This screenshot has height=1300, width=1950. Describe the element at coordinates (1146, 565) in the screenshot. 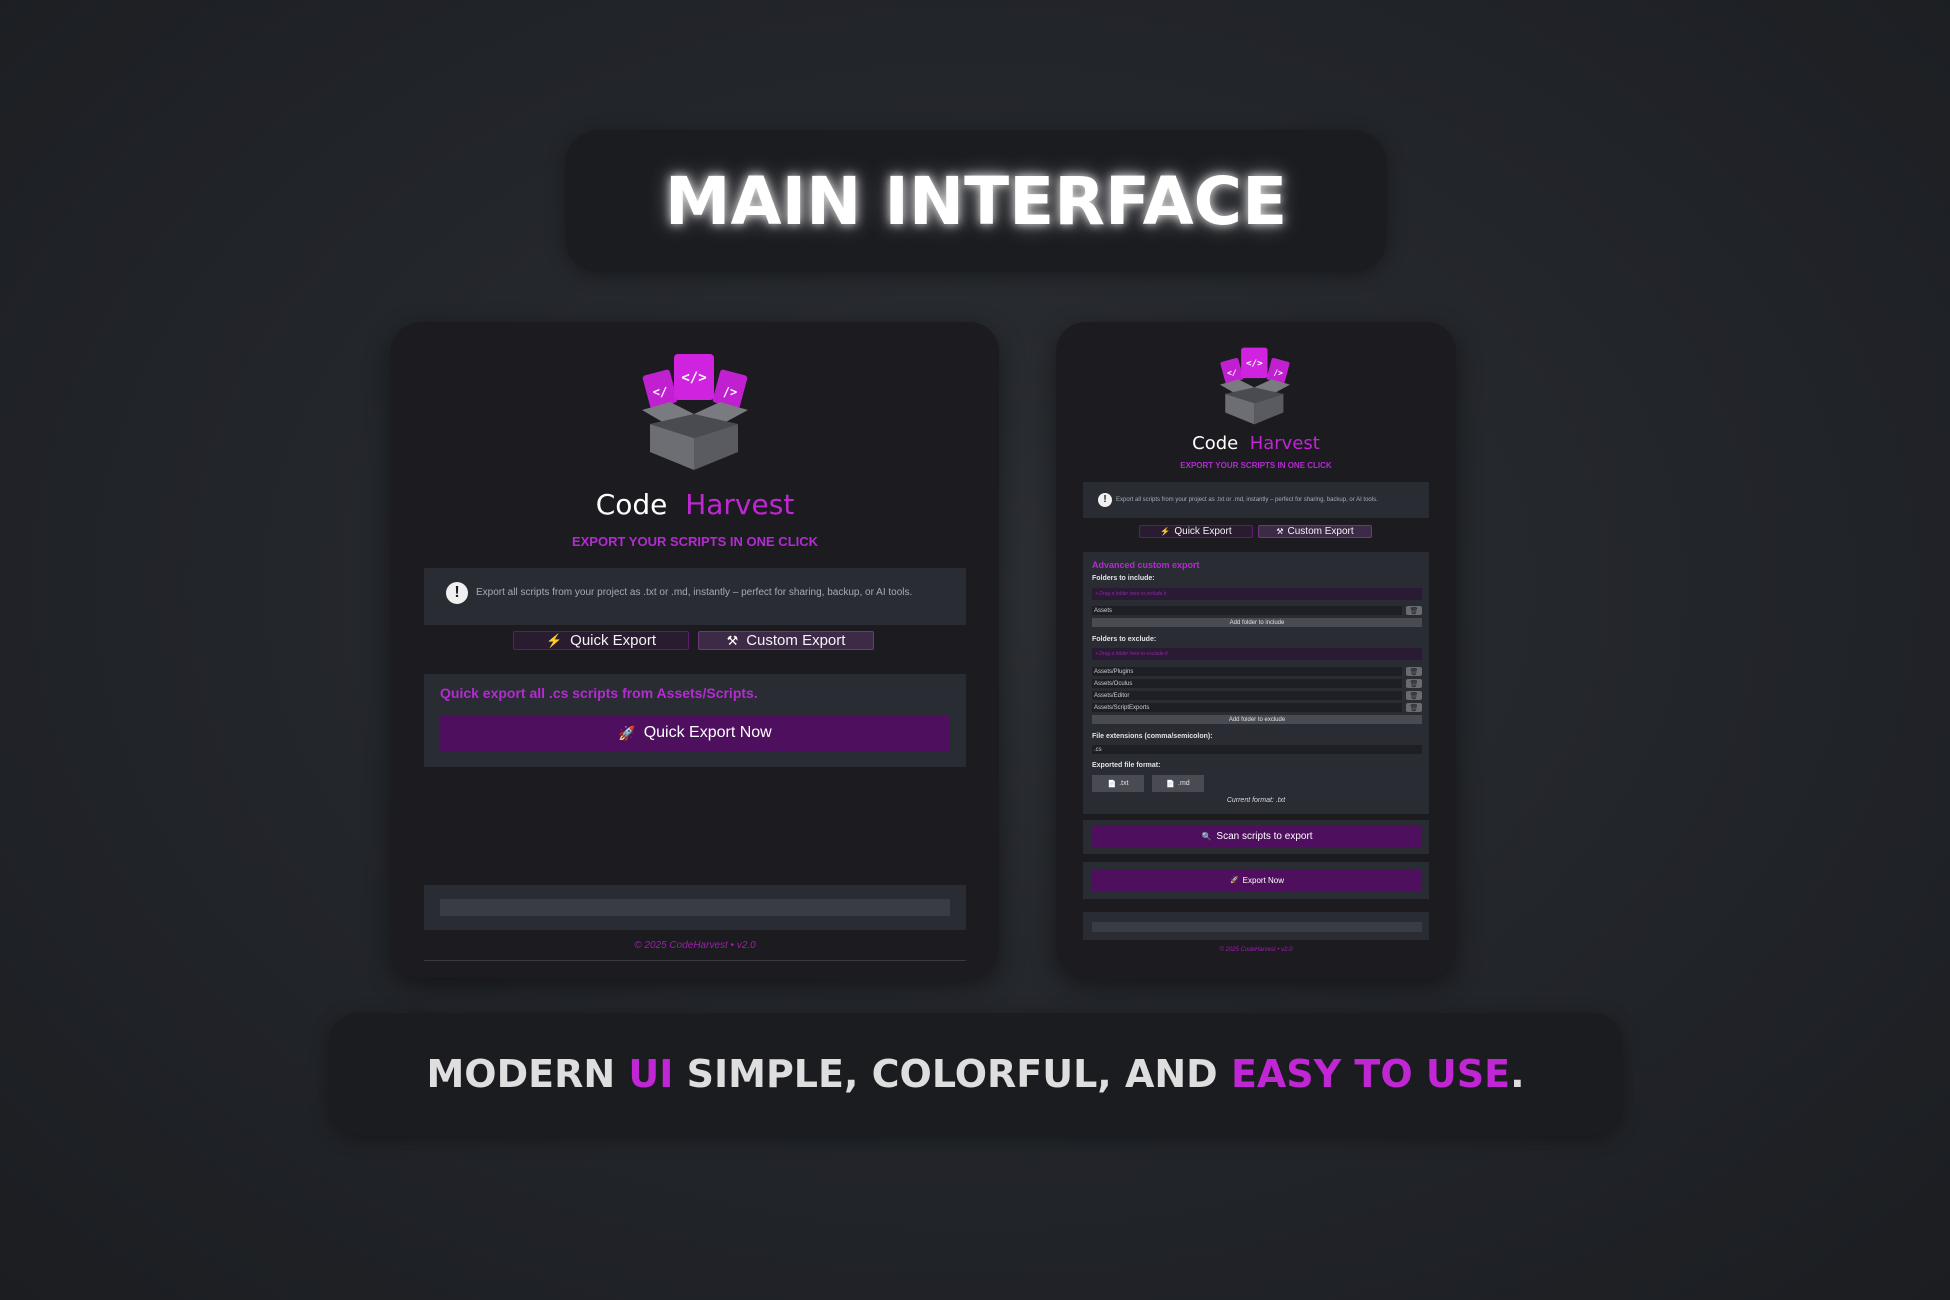

I see `custom-section-title: Advanced custom export` at that location.